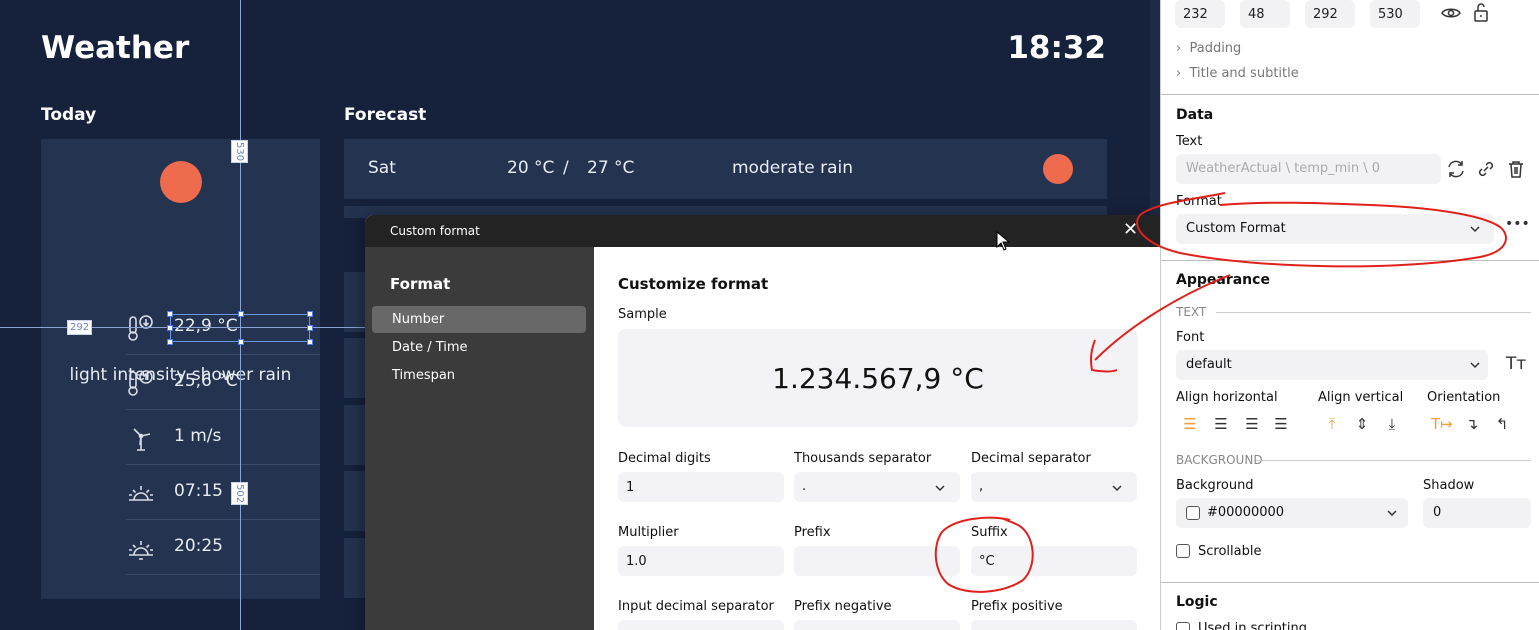 Image resolution: width=1539 pixels, height=630 pixels. What do you see at coordinates (1132, 230) in the screenshot?
I see `close-icon: ✕` at bounding box center [1132, 230].